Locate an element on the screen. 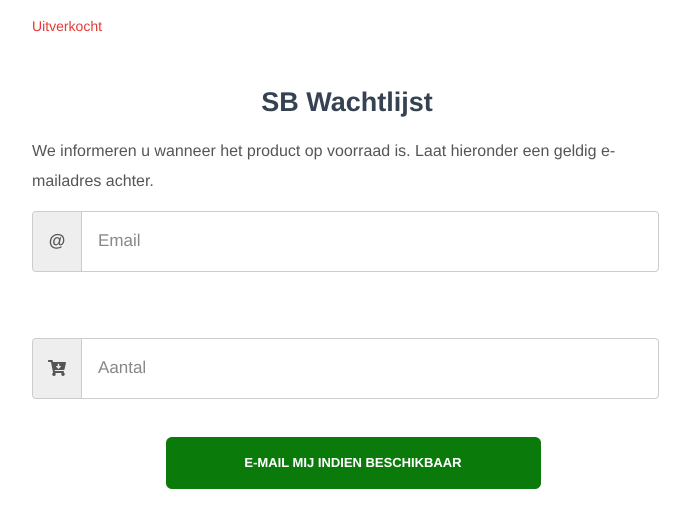 This screenshot has width=694, height=513. cart-icon is located at coordinates (57, 368).